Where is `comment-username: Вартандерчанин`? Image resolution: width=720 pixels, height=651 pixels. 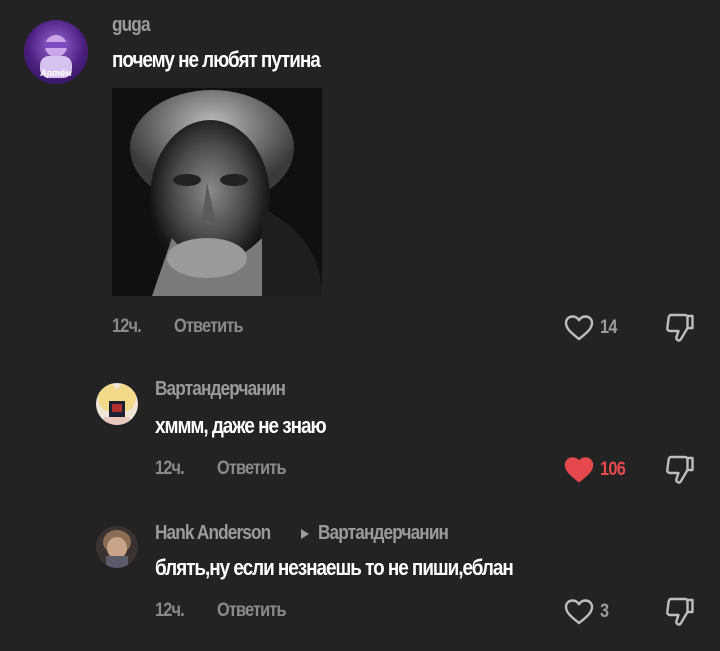
comment-username: Вартандерчанин is located at coordinates (220, 389).